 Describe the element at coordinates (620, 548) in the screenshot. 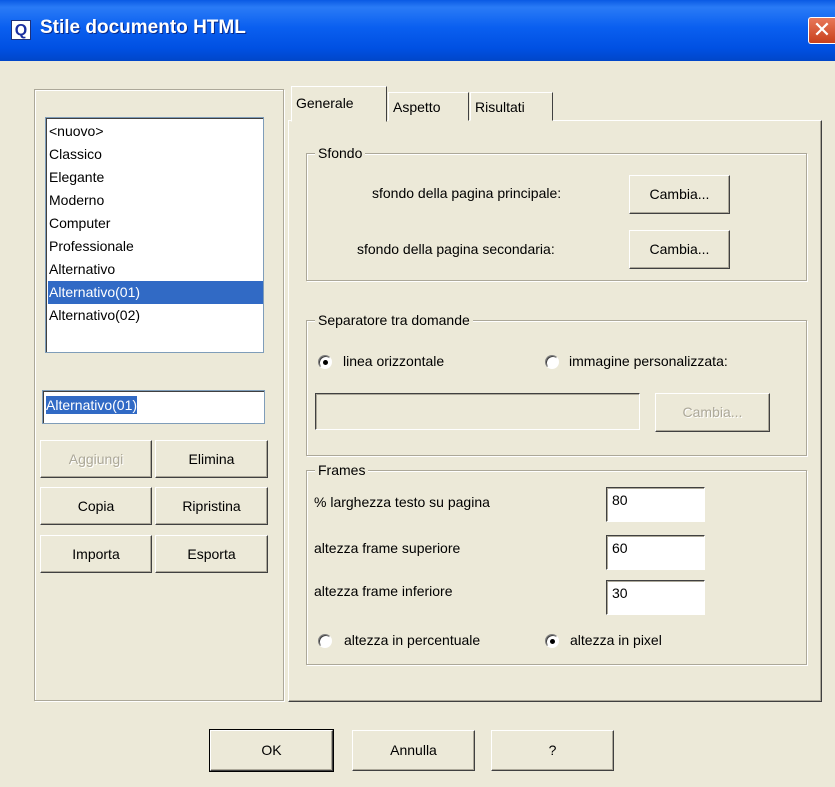

I see `top-frame-height-value: 60` at that location.